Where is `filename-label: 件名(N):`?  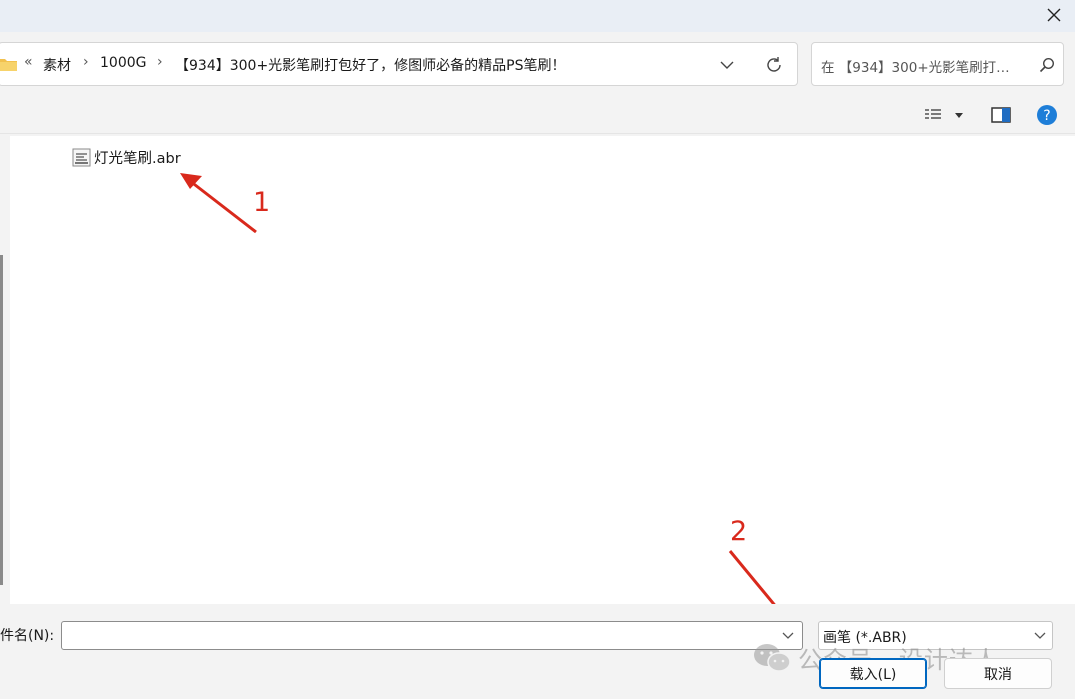
filename-label: 件名(N): is located at coordinates (27, 636).